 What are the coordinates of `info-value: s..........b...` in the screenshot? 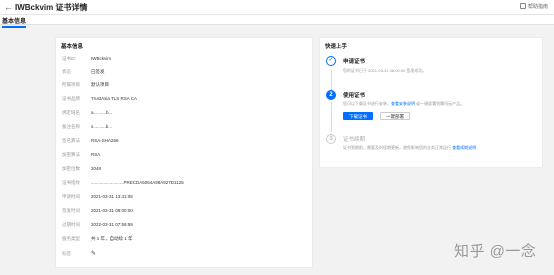 It's located at (102, 126).